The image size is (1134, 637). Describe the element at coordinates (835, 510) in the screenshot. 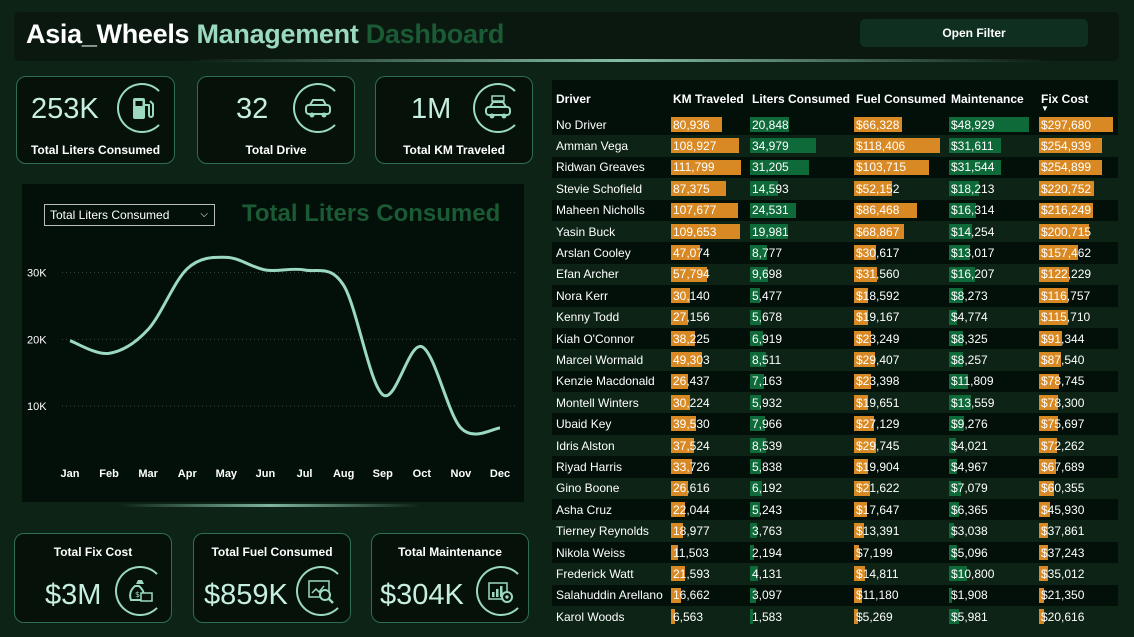

I see `table-row: Asha Cruz 22,044 5,243 $17,647 $6,365 $45,930` at that location.